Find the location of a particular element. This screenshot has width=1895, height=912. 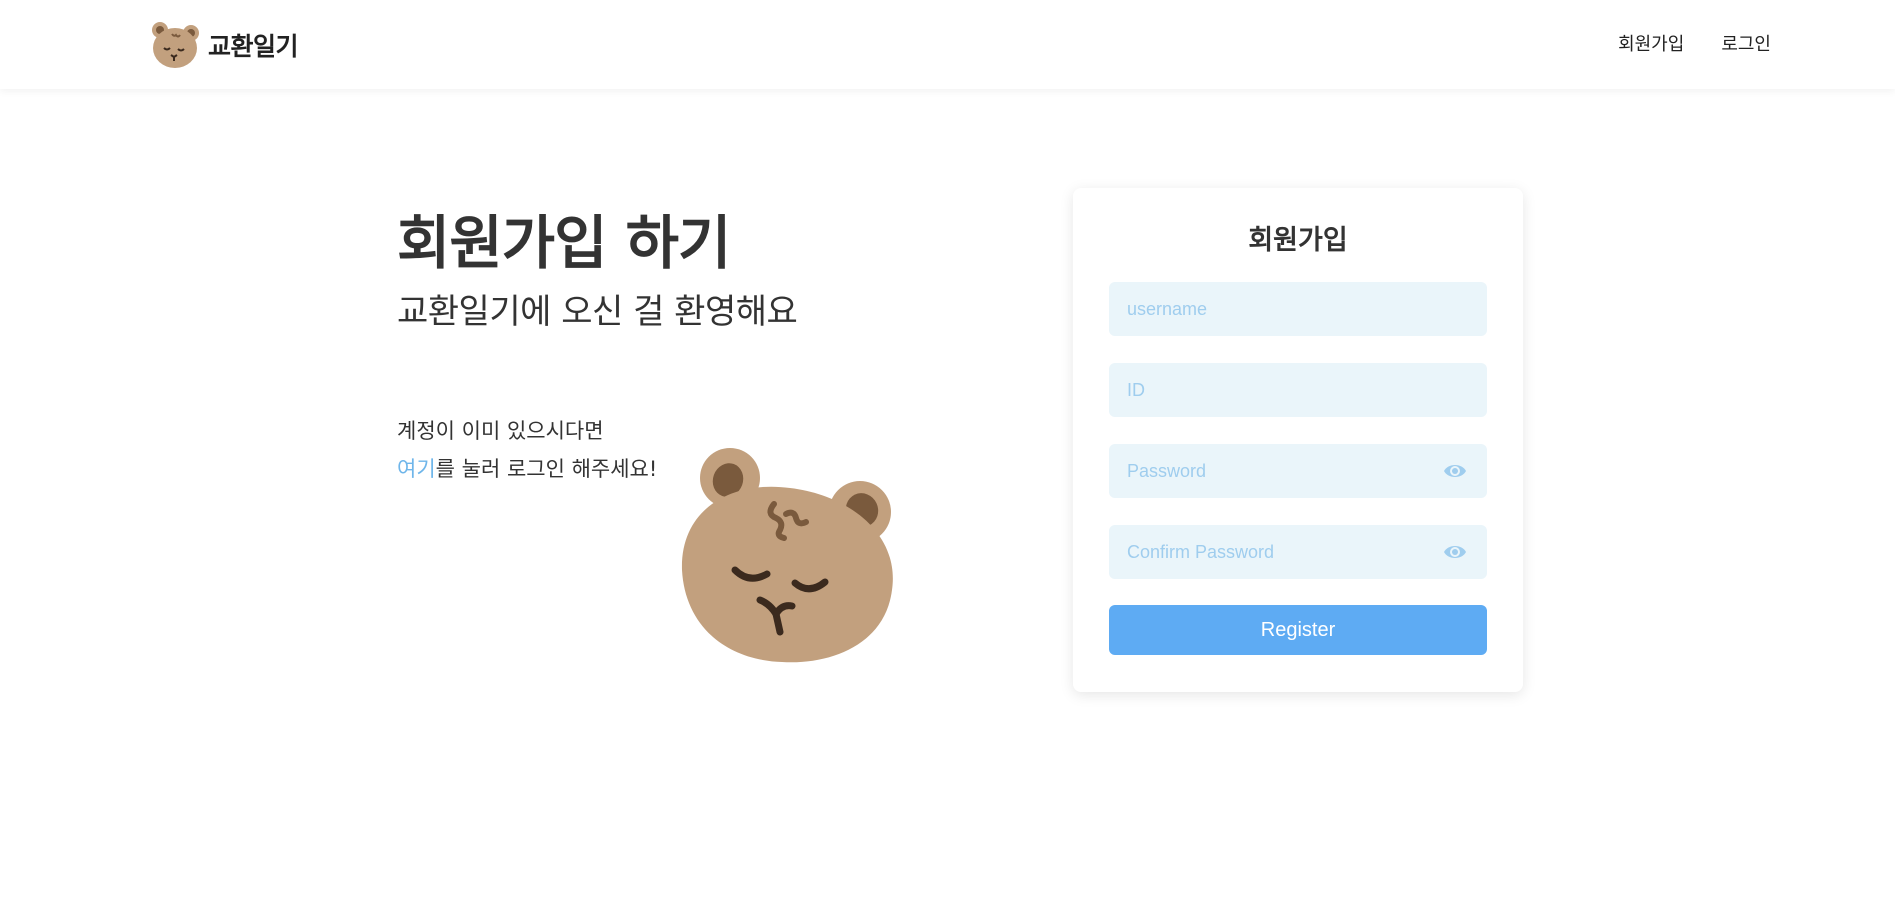

nav-signup-link: 회원가입 is located at coordinates (1651, 43).